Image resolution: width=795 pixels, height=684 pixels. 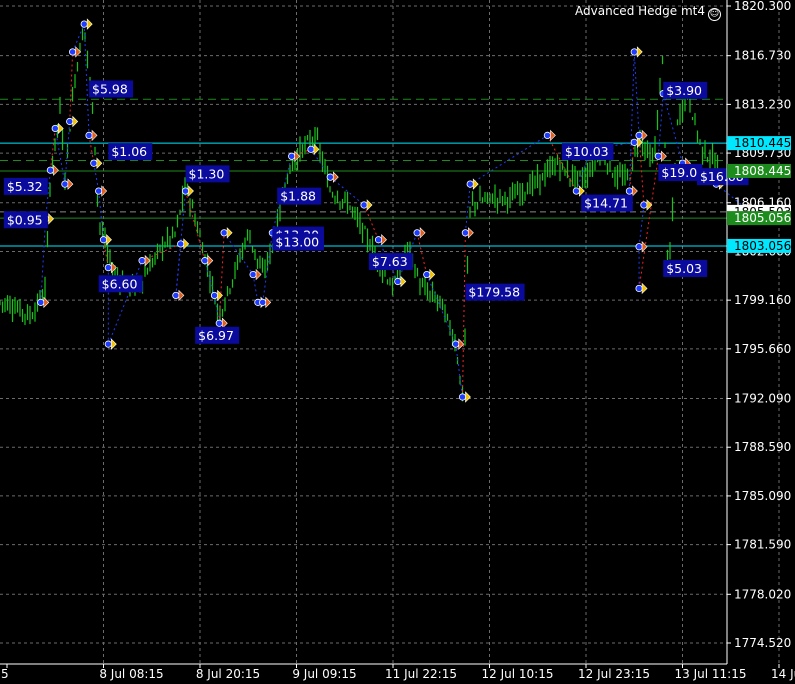 I want to click on time-tick-label: 9 Jul 09:15, so click(x=324, y=674).